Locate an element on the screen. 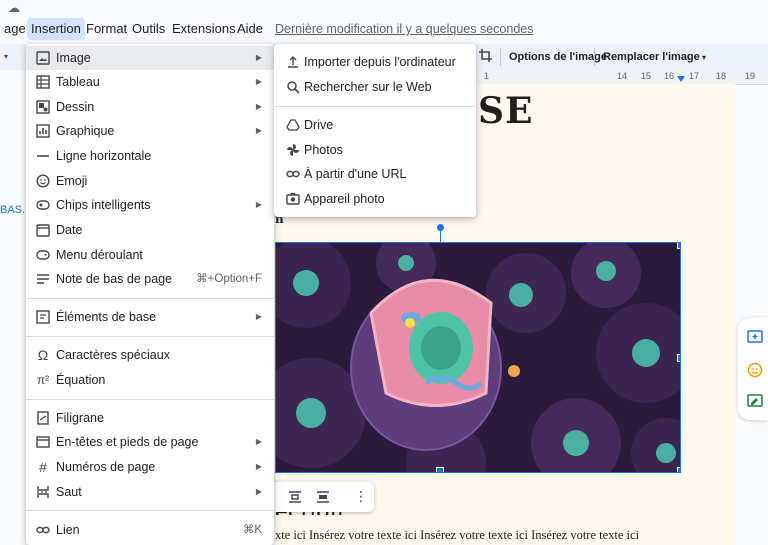  submenu-item-drive: Drive is located at coordinates (375, 125).